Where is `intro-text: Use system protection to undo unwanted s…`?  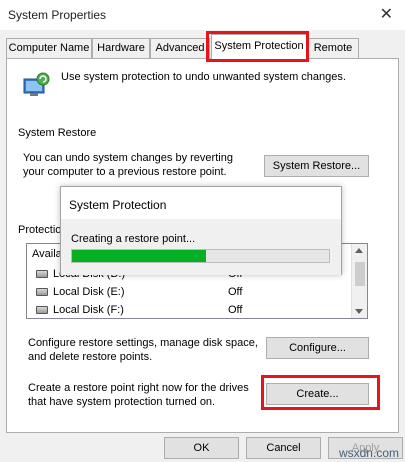 intro-text: Use system protection to undo unwanted s… is located at coordinates (203, 77).